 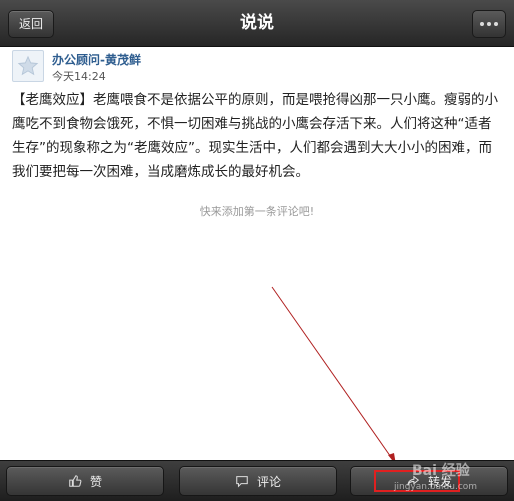 I want to click on top-bar: 返回 说说, so click(x=257, y=23).